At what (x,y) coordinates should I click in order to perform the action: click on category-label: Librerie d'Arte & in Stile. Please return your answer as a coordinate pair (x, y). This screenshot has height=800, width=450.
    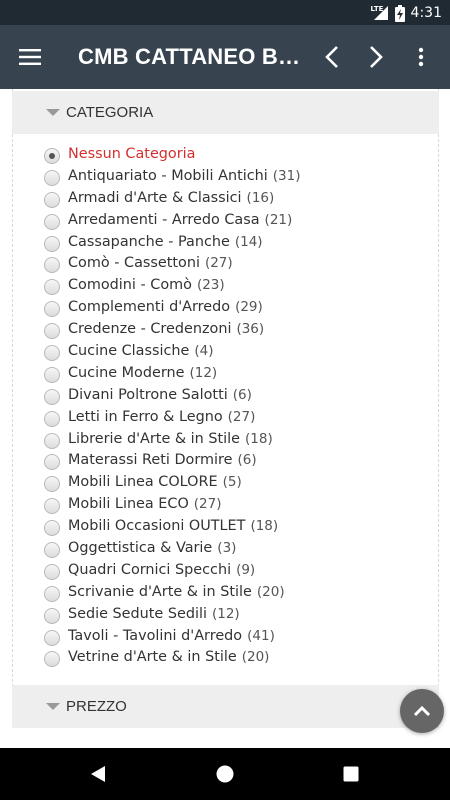
    Looking at the image, I should click on (154, 438).